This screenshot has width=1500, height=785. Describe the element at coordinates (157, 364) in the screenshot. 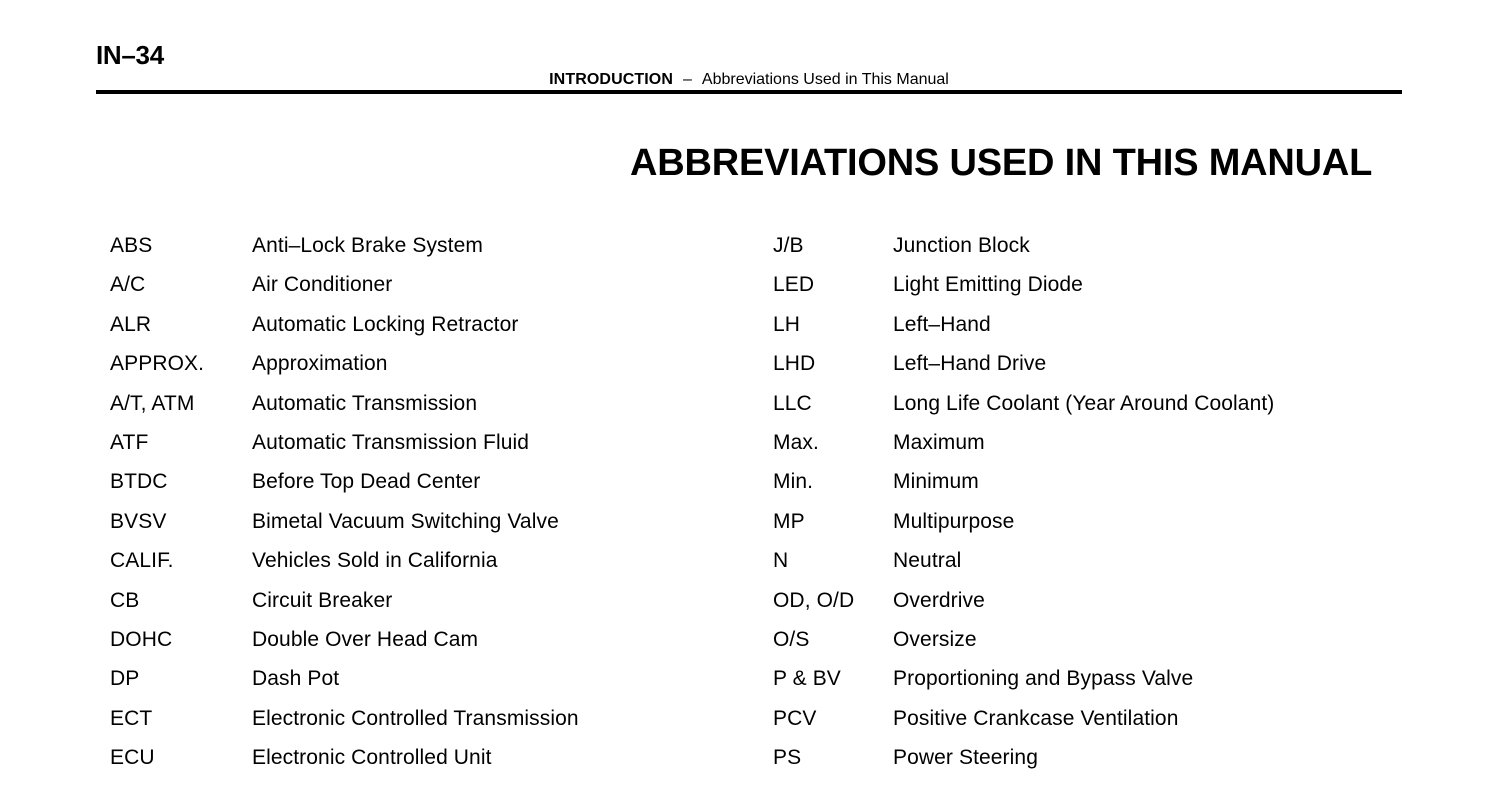

I see `abbreviation-term: APPROX.` at that location.